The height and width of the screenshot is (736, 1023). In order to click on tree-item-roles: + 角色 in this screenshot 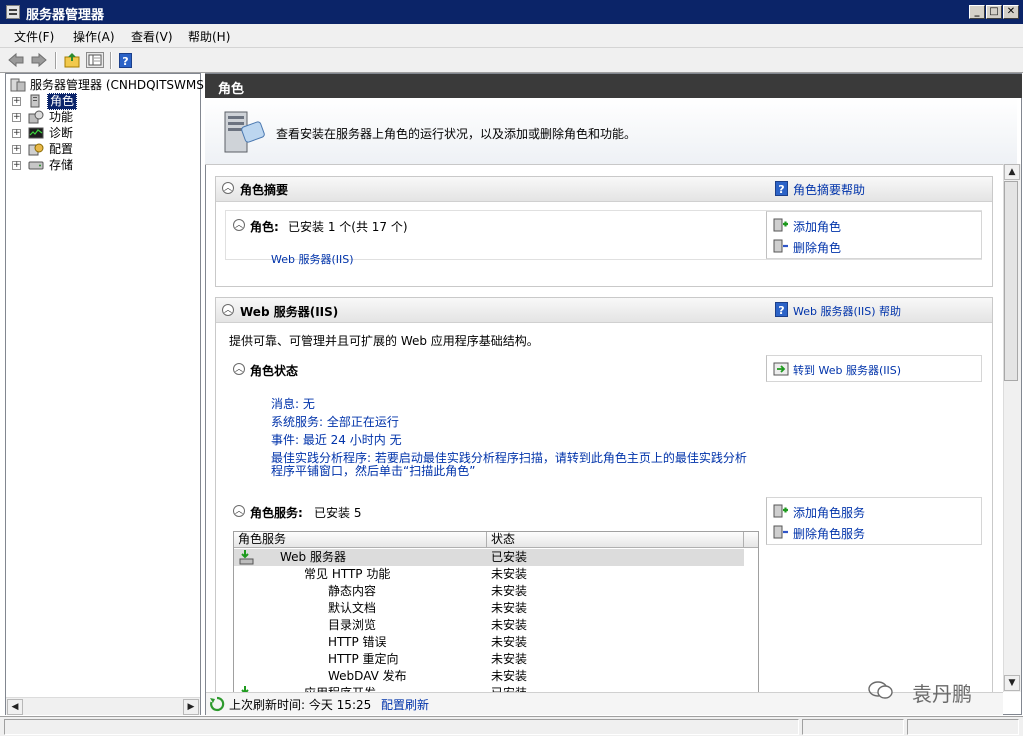, I will do `click(105, 101)`.